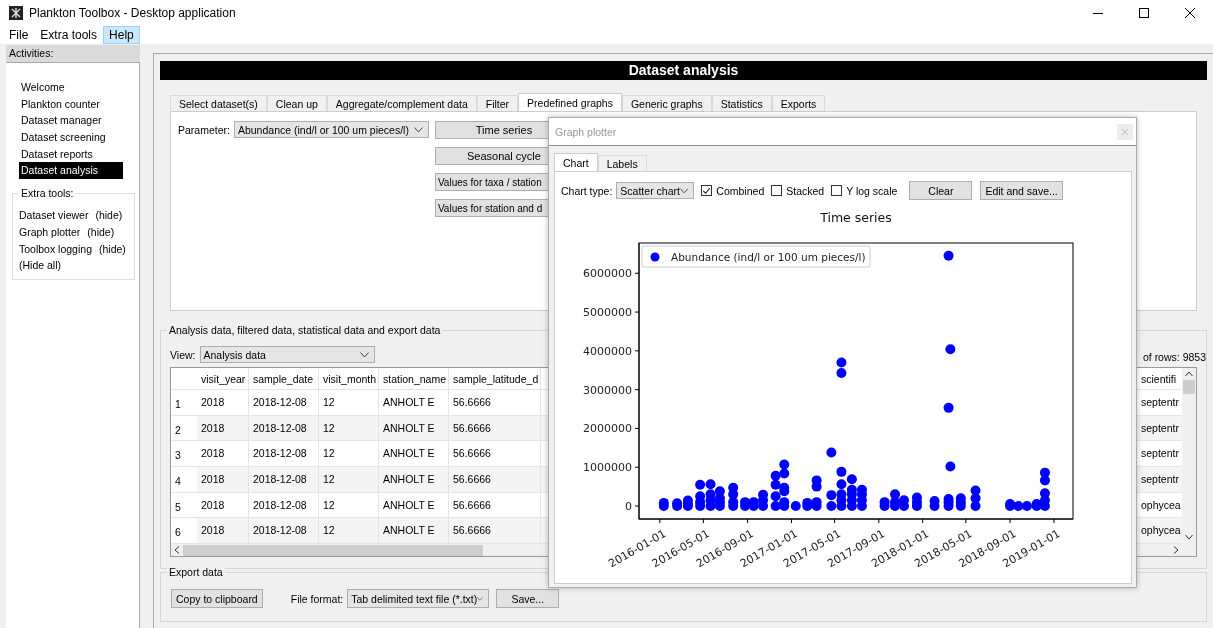 This screenshot has width=1213, height=628. Describe the element at coordinates (622, 163) in the screenshot. I see `tab: Labels` at that location.